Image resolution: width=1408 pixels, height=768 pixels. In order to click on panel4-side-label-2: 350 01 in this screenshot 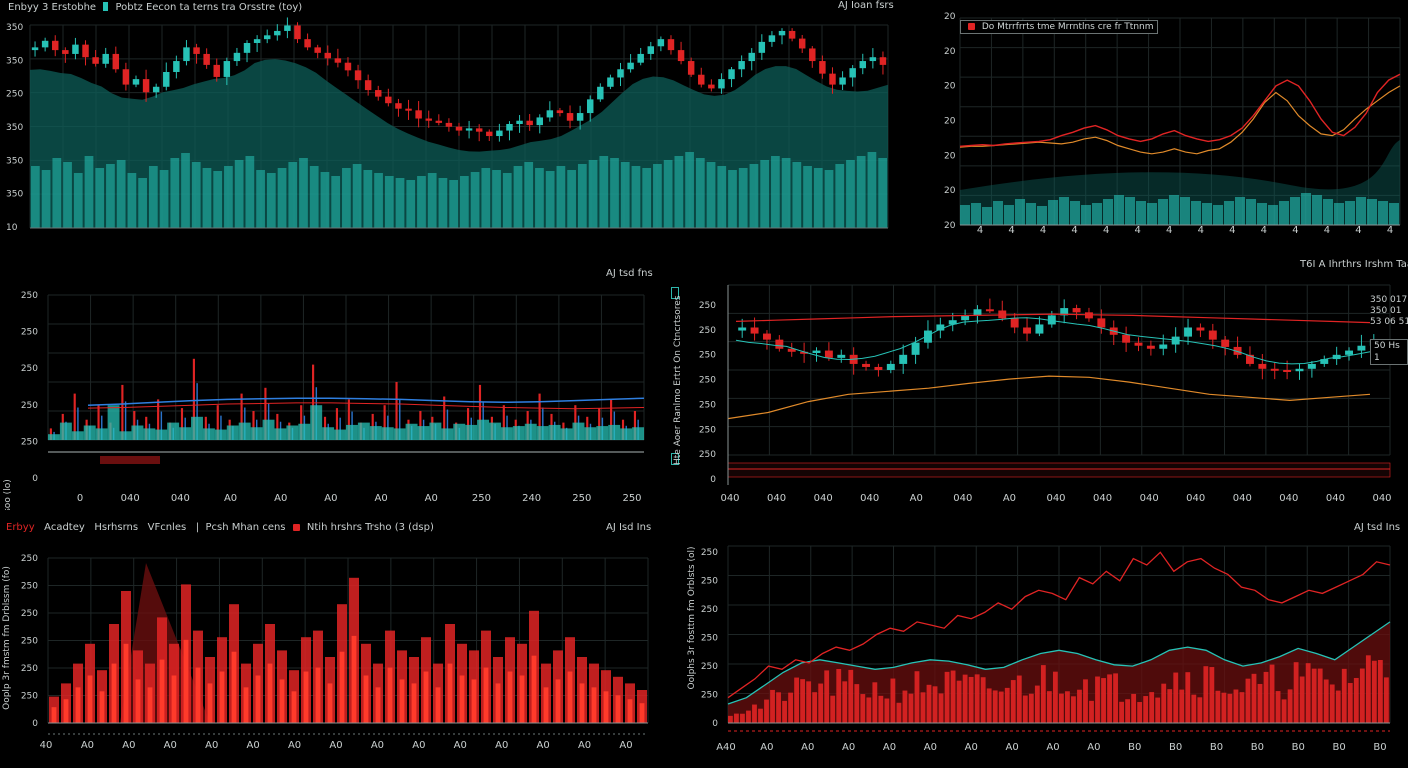, I will do `click(1386, 311)`.